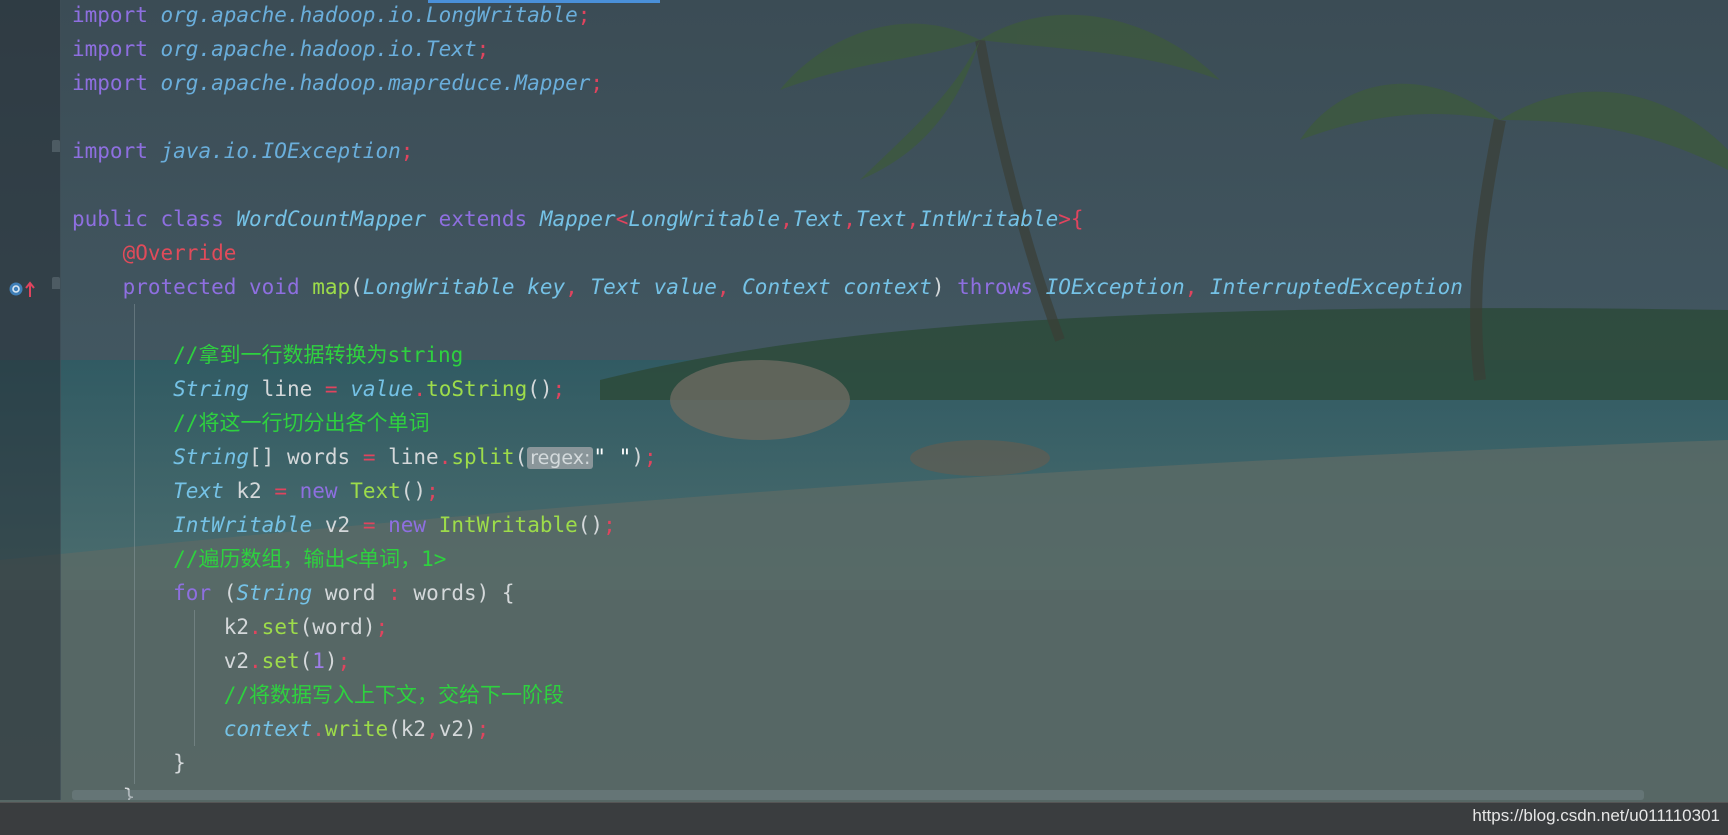 This screenshot has width=1728, height=835. I want to click on code-token: Context context, so click(837, 287).